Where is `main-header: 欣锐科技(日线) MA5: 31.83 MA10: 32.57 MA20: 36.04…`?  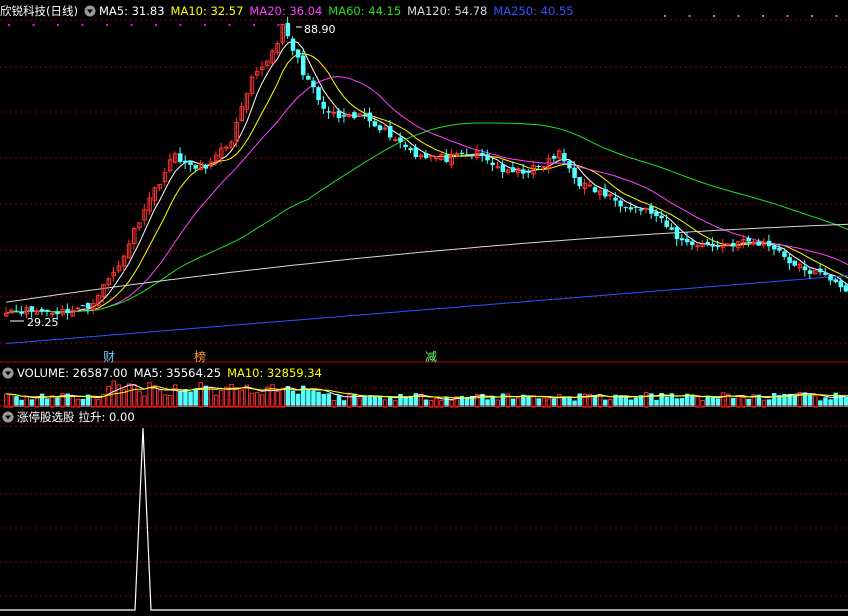 main-header: 欣锐科技(日线) MA5: 31.83 MA10: 32.57 MA20: 36.04… is located at coordinates (293, 11).